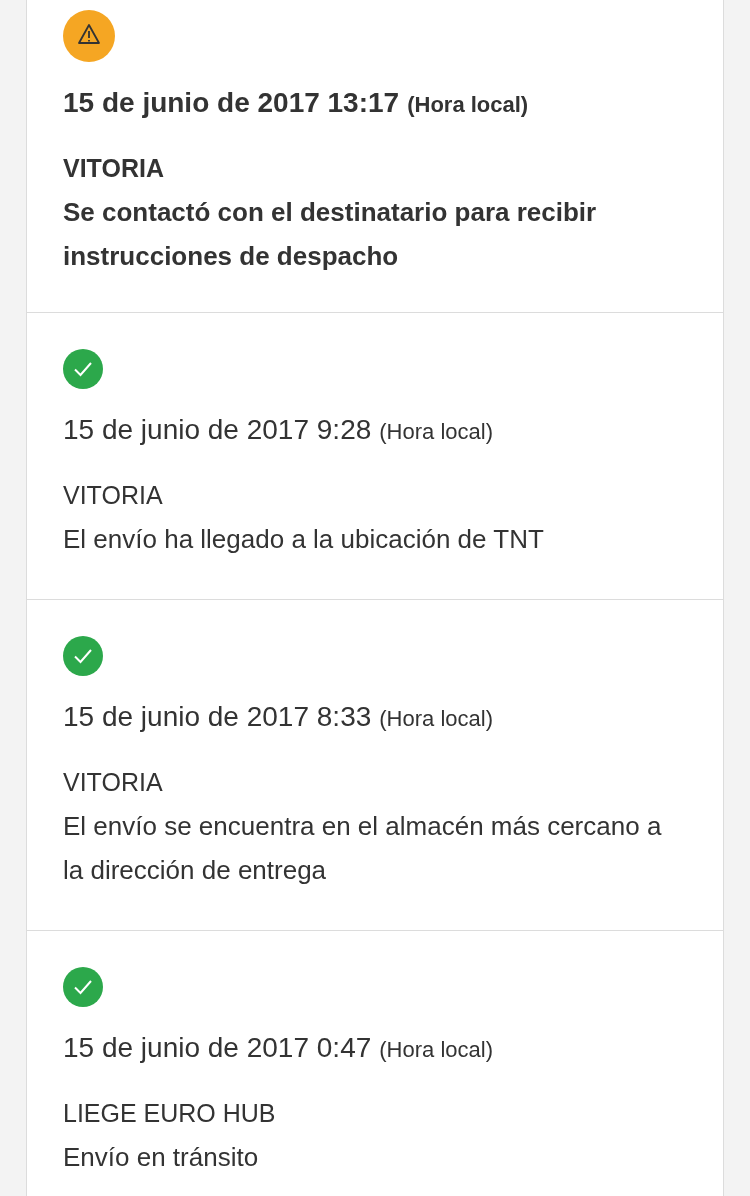 Image resolution: width=750 pixels, height=1196 pixels. Describe the element at coordinates (363, 848) in the screenshot. I see `event-description: El envío se encuentra en el almacén más cercano a la dirección de entrega` at that location.